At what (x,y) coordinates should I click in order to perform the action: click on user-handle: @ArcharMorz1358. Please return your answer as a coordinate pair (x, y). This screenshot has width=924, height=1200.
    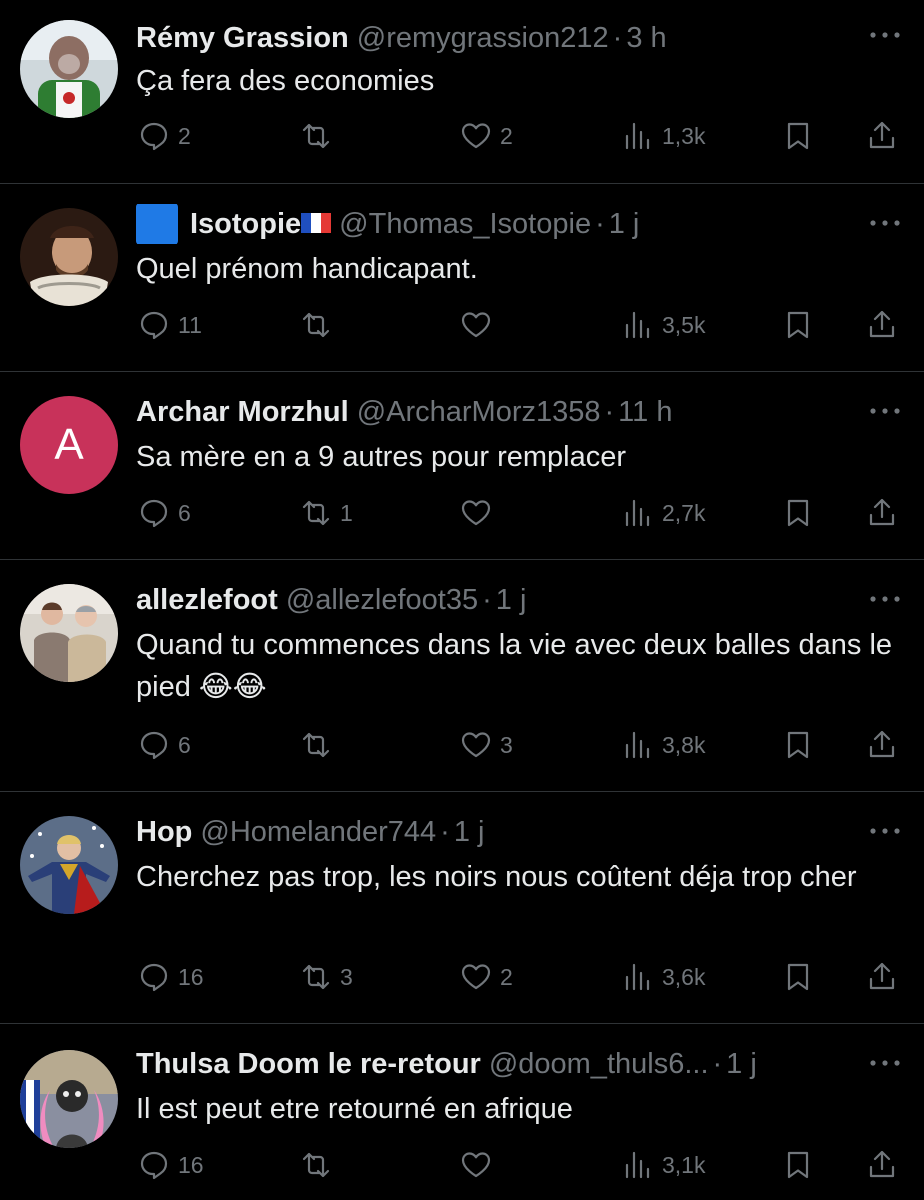
    Looking at the image, I should click on (479, 412).